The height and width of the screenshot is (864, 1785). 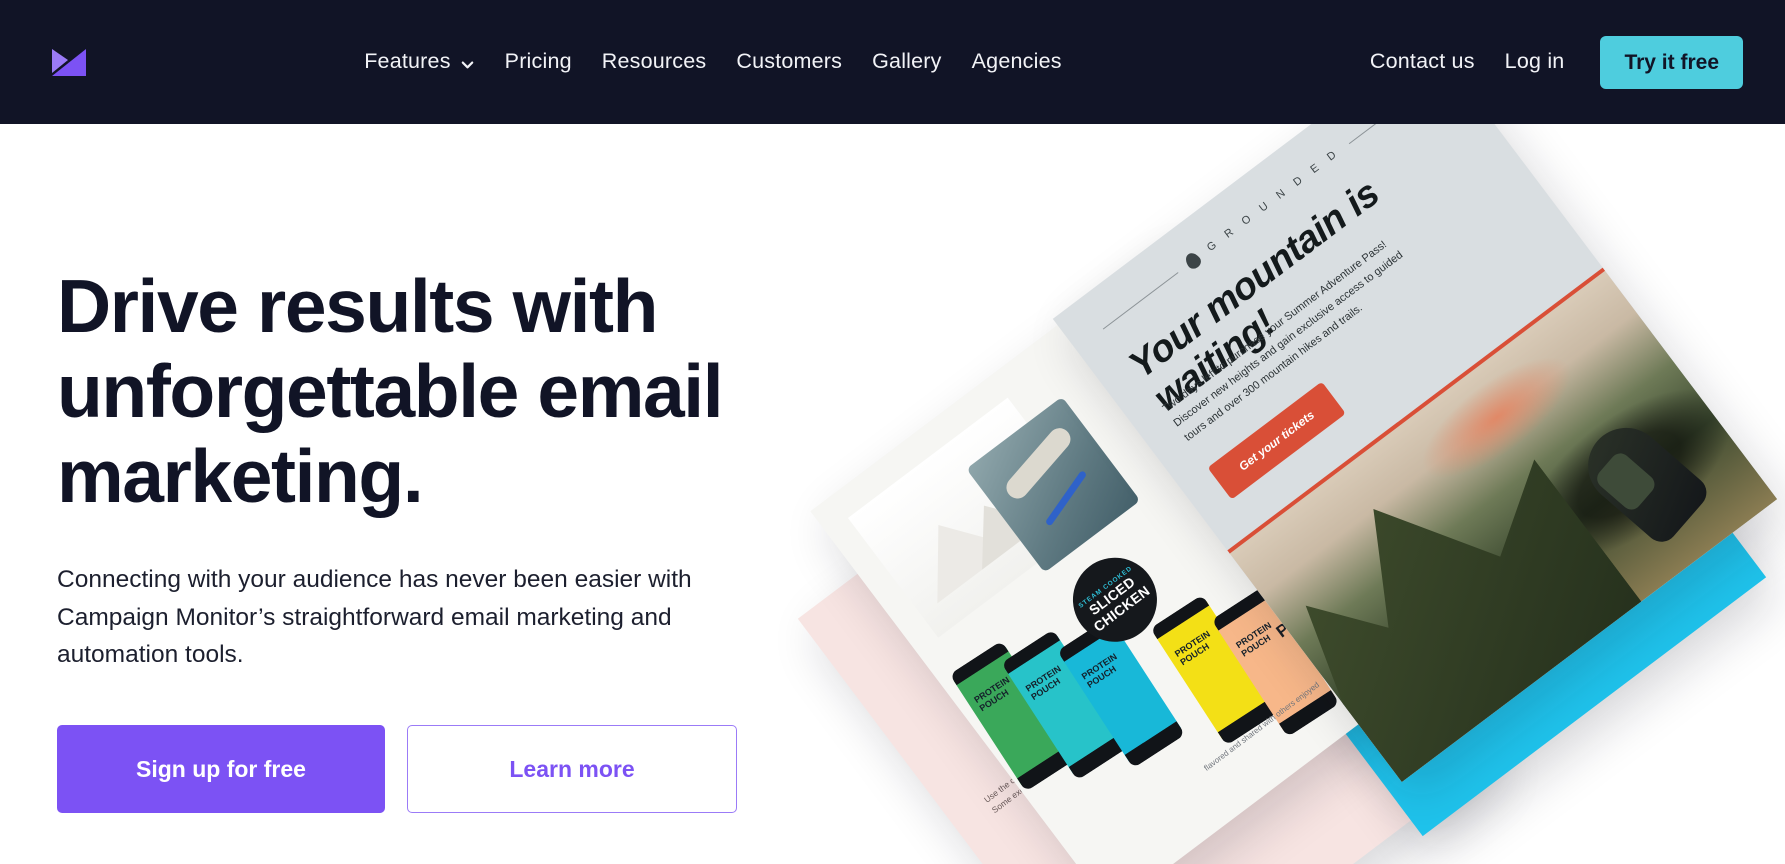 I want to click on nav-item-agencies: Agencies, so click(x=1017, y=62).